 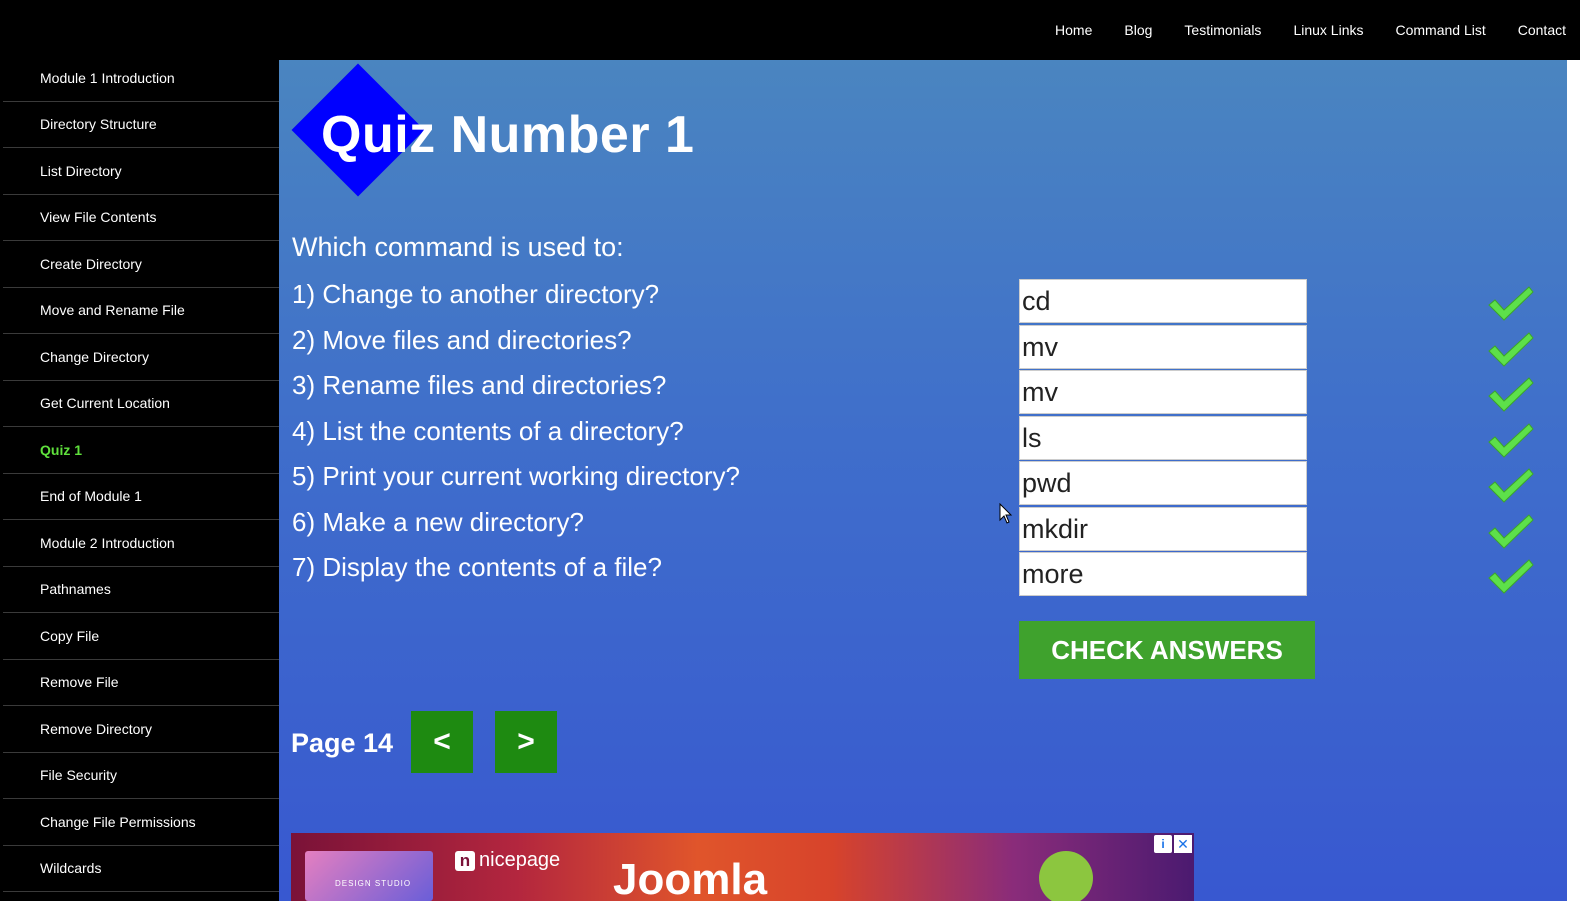 What do you see at coordinates (342, 743) in the screenshot?
I see `page-number: Page 14` at bounding box center [342, 743].